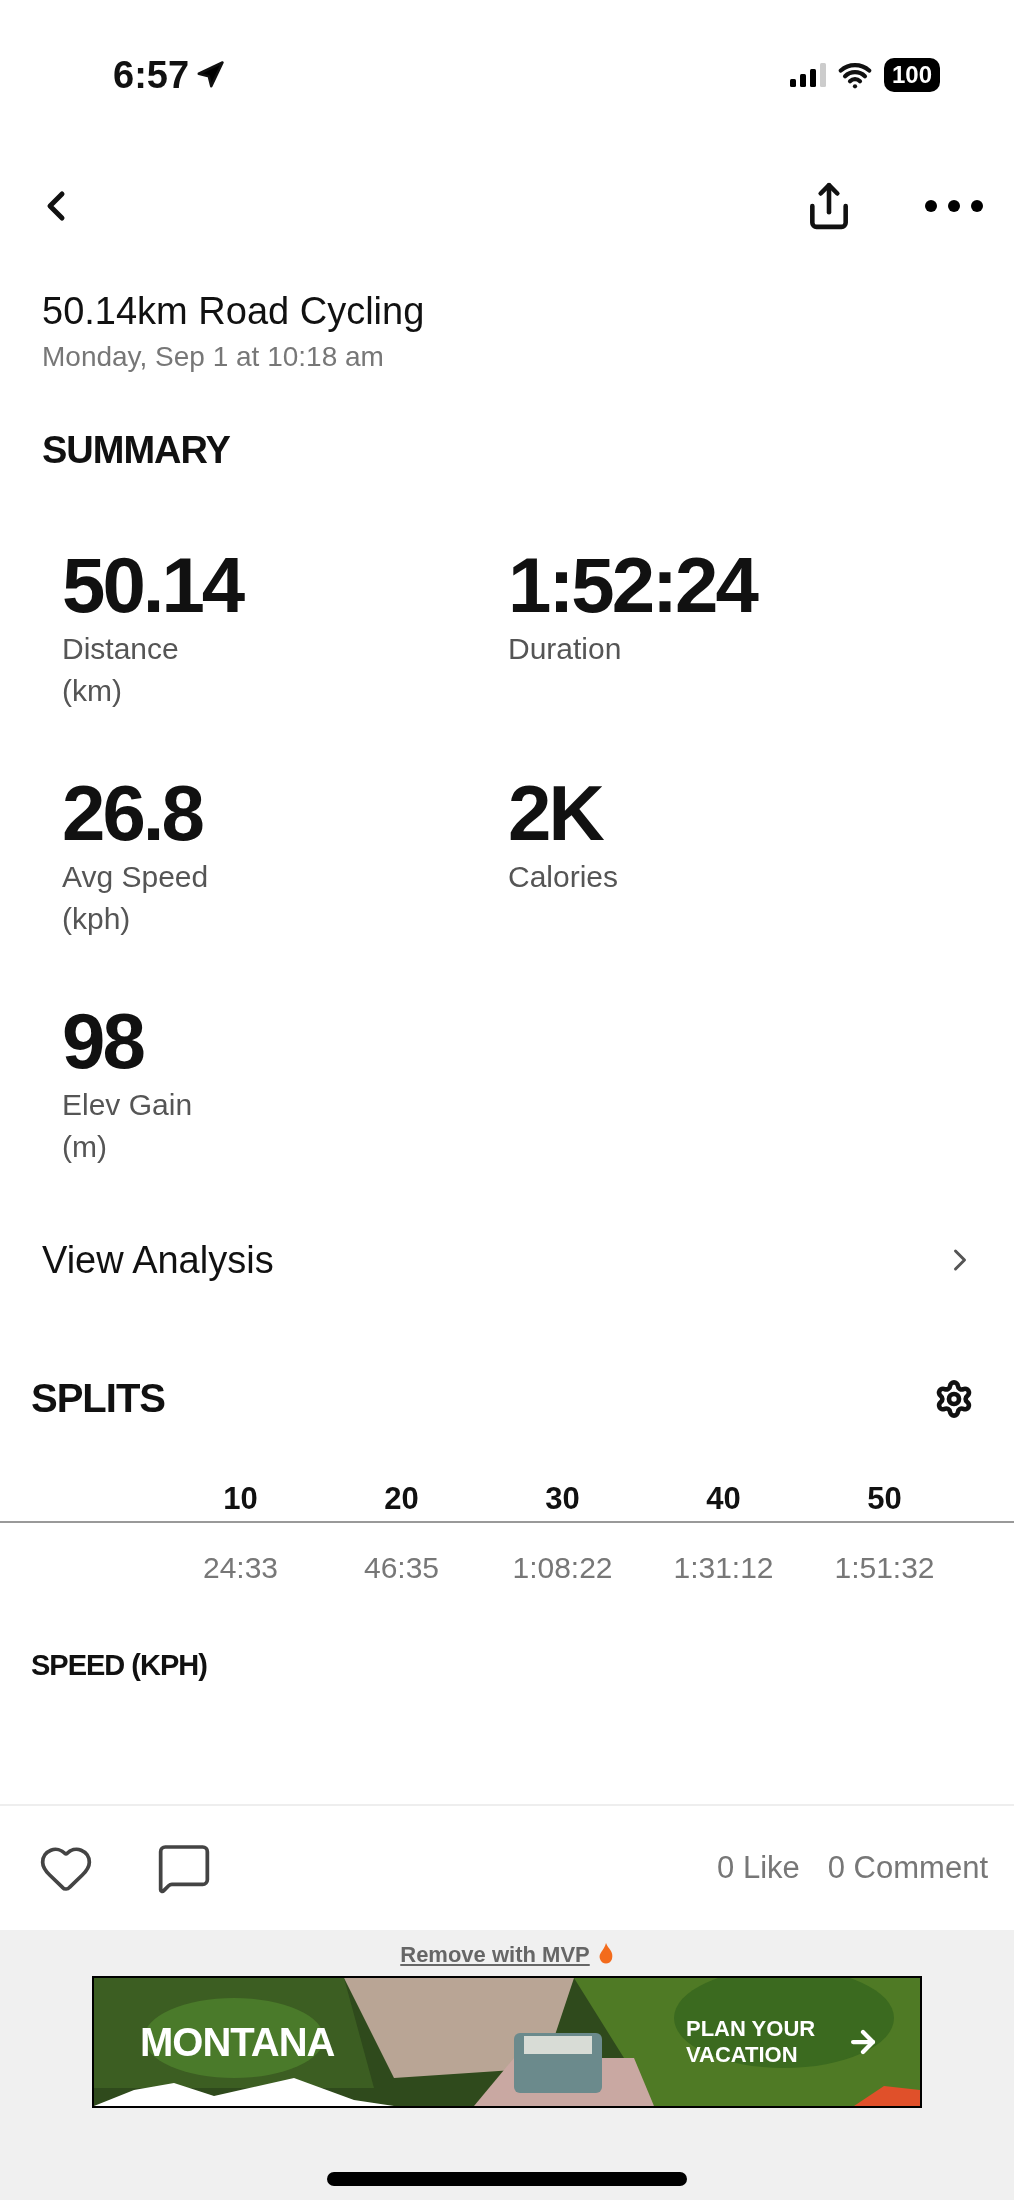 The width and height of the screenshot is (1014, 2200). What do you see at coordinates (136, 877) in the screenshot?
I see `stat-label: Avg Speed` at bounding box center [136, 877].